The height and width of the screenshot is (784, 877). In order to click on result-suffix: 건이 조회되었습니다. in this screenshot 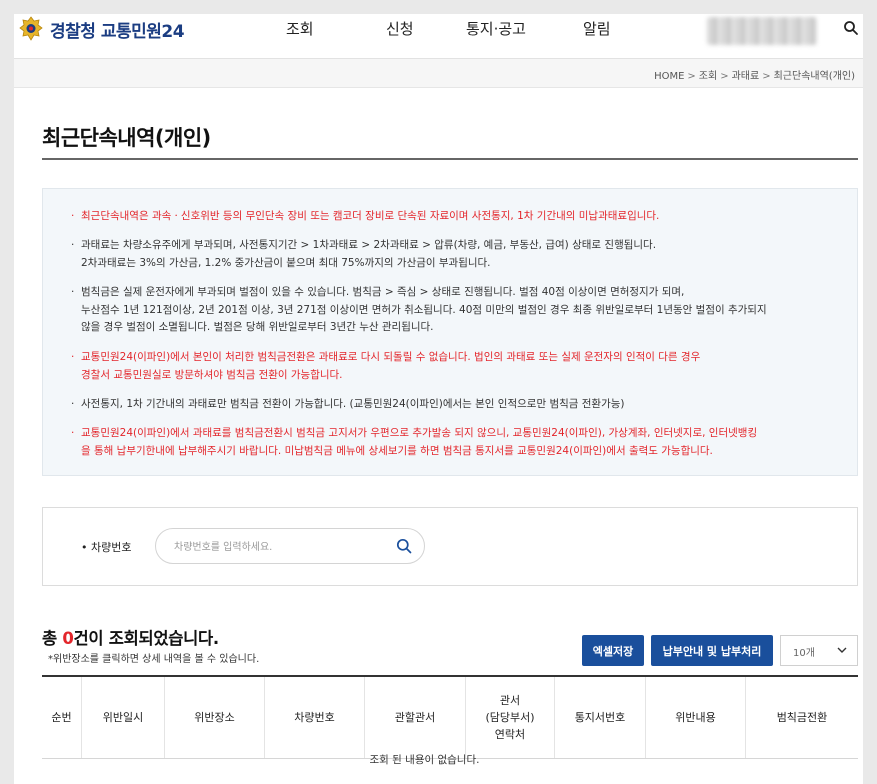, I will do `click(146, 638)`.